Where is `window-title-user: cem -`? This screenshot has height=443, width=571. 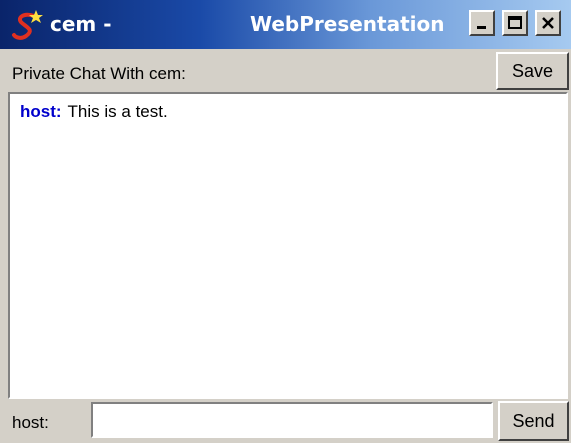
window-title-user: cem - is located at coordinates (81, 24).